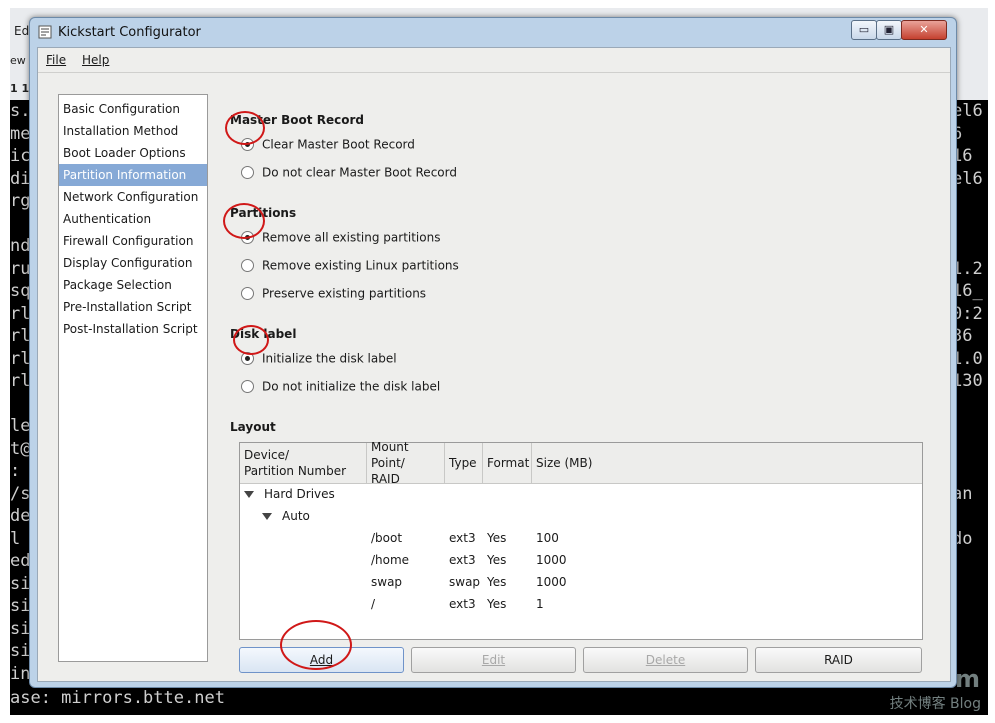 The width and height of the screenshot is (995, 723). I want to click on delete-button-label: Delete, so click(665, 660).